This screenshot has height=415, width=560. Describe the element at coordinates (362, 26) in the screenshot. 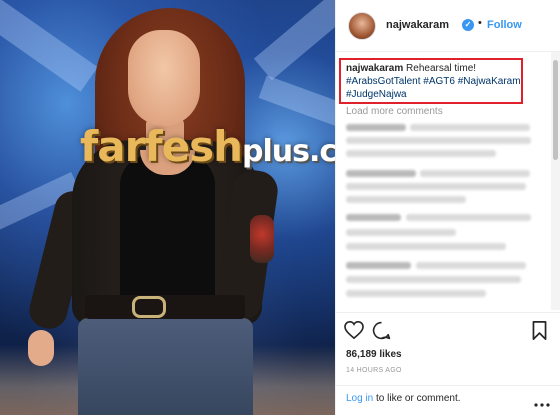

I see `avatar` at that location.